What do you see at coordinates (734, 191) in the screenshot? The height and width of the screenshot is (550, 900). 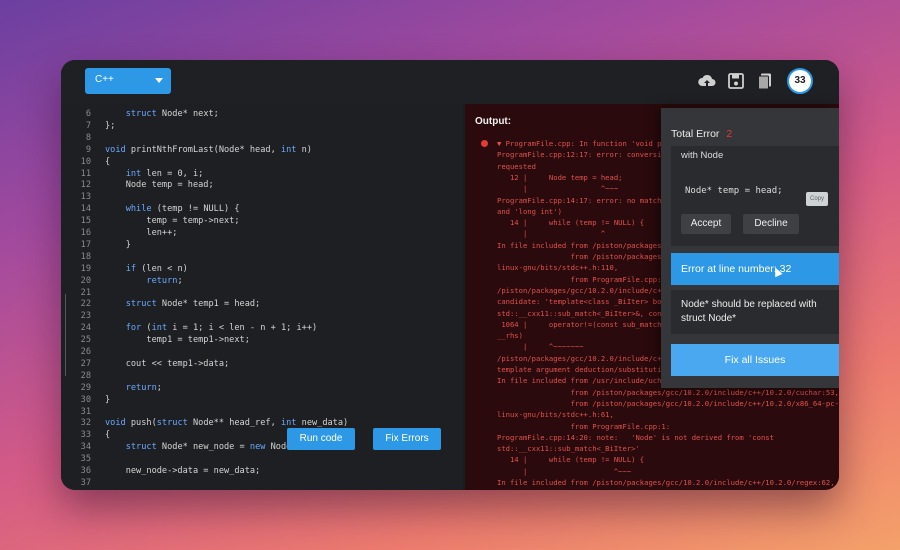 I see `suggestion-code: Node* temp = head;` at bounding box center [734, 191].